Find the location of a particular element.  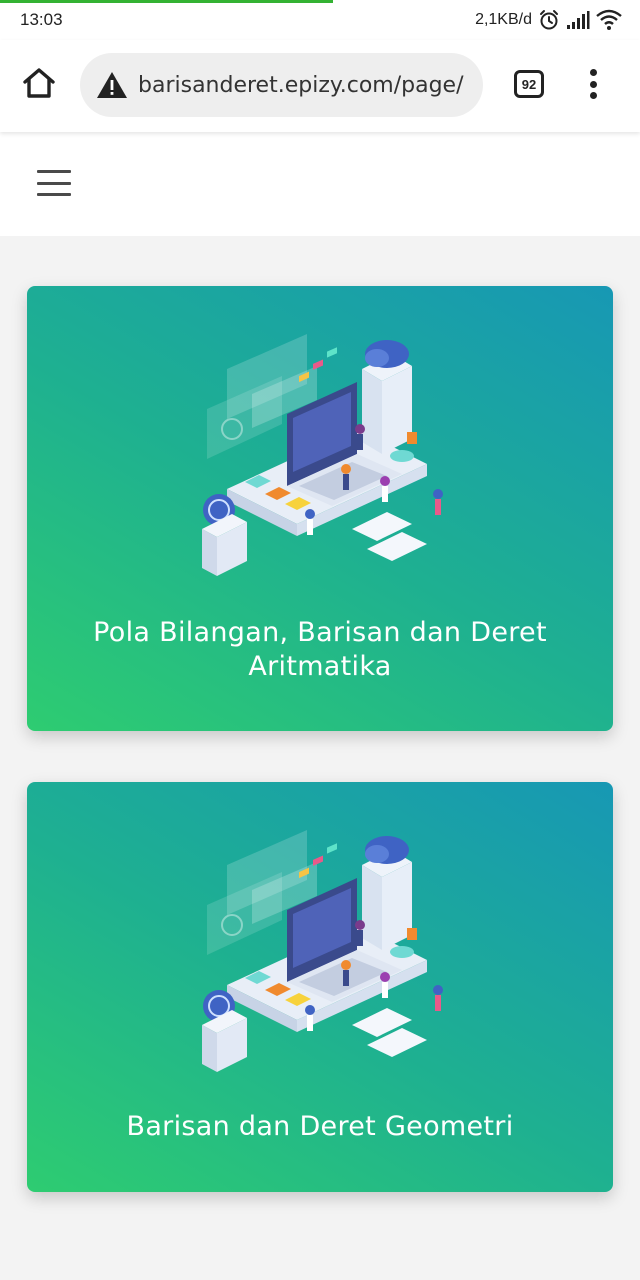

address-bar: barisanderet.epizy.com/page/ is located at coordinates (281, 85).